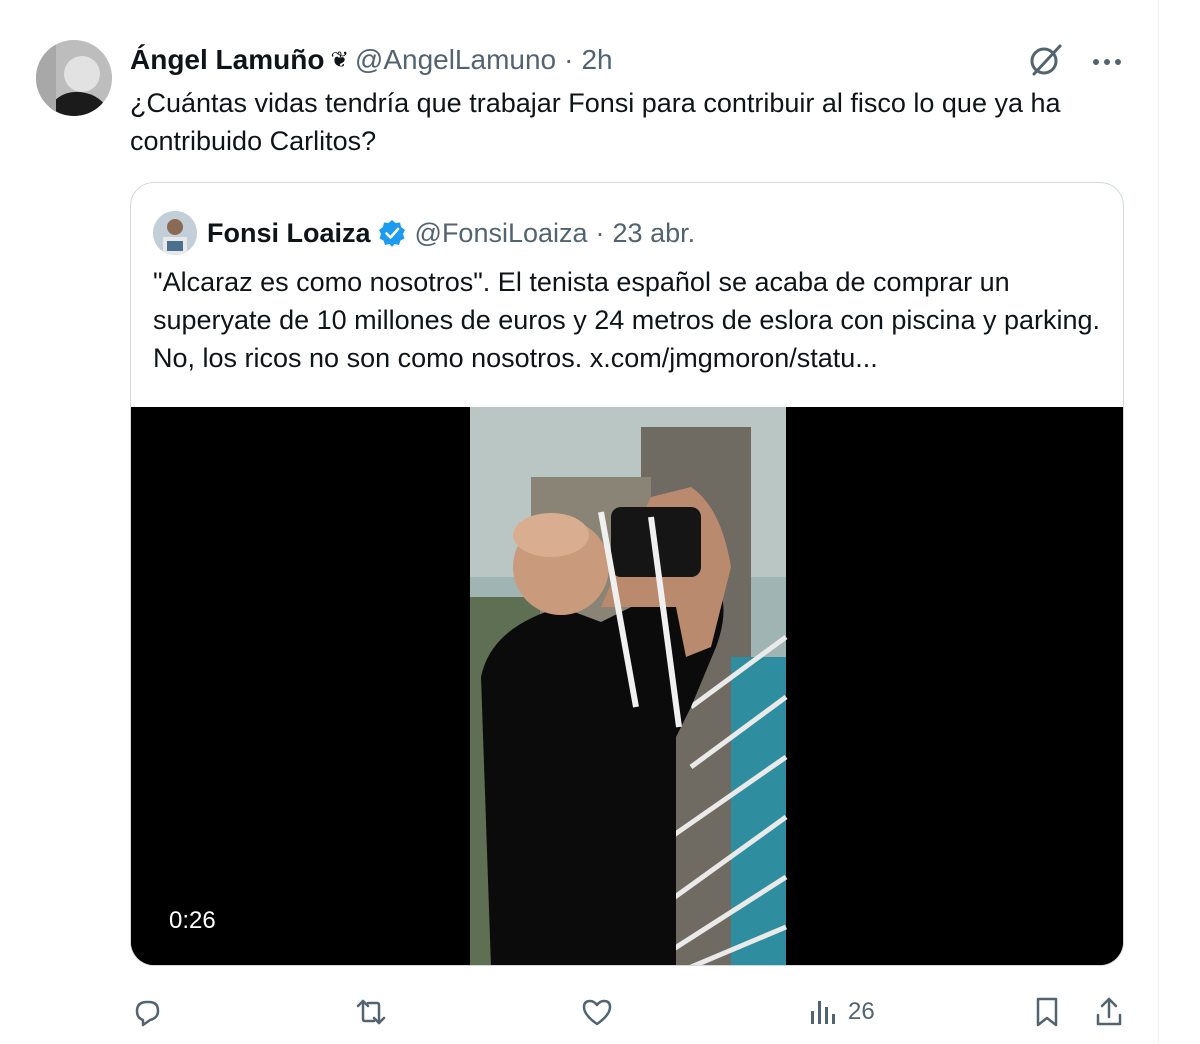 This screenshot has height=1044, width=1200. What do you see at coordinates (501, 233) in the screenshot?
I see `quoted-author-handle: @FonsiLoaiza` at bounding box center [501, 233].